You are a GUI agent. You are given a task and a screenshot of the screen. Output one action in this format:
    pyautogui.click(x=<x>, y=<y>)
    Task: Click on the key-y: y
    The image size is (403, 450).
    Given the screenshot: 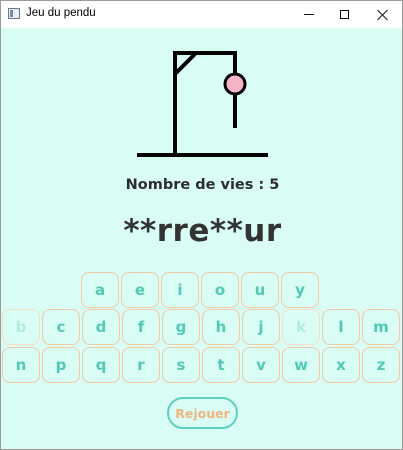 What is the action you would take?
    pyautogui.click(x=300, y=290)
    